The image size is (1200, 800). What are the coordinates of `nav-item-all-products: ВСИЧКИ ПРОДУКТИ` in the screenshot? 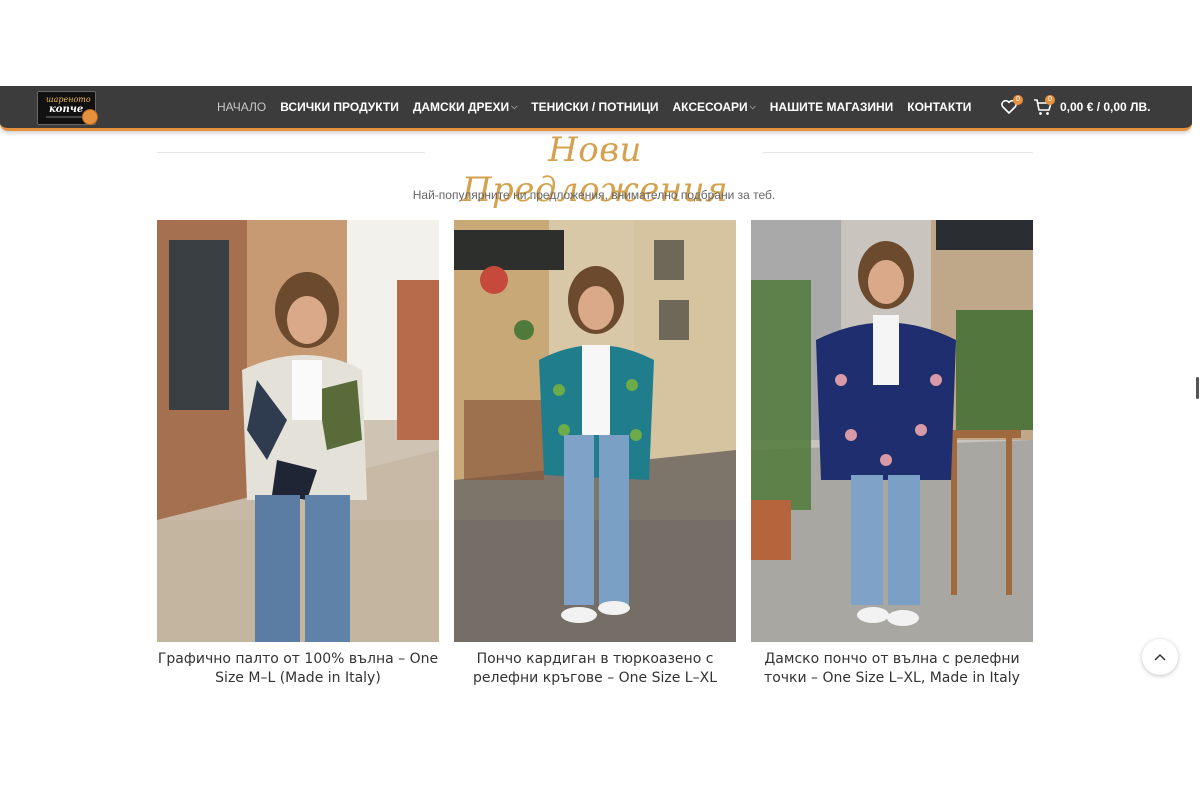 It's located at (339, 107).